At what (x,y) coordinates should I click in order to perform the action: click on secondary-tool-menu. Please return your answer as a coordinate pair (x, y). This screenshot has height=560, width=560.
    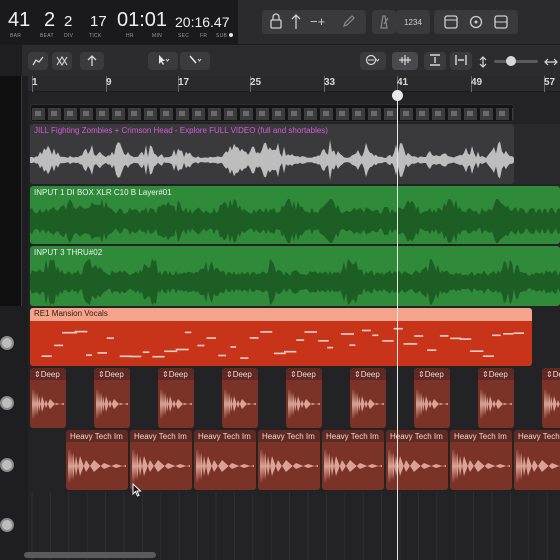
    Looking at the image, I should click on (195, 61).